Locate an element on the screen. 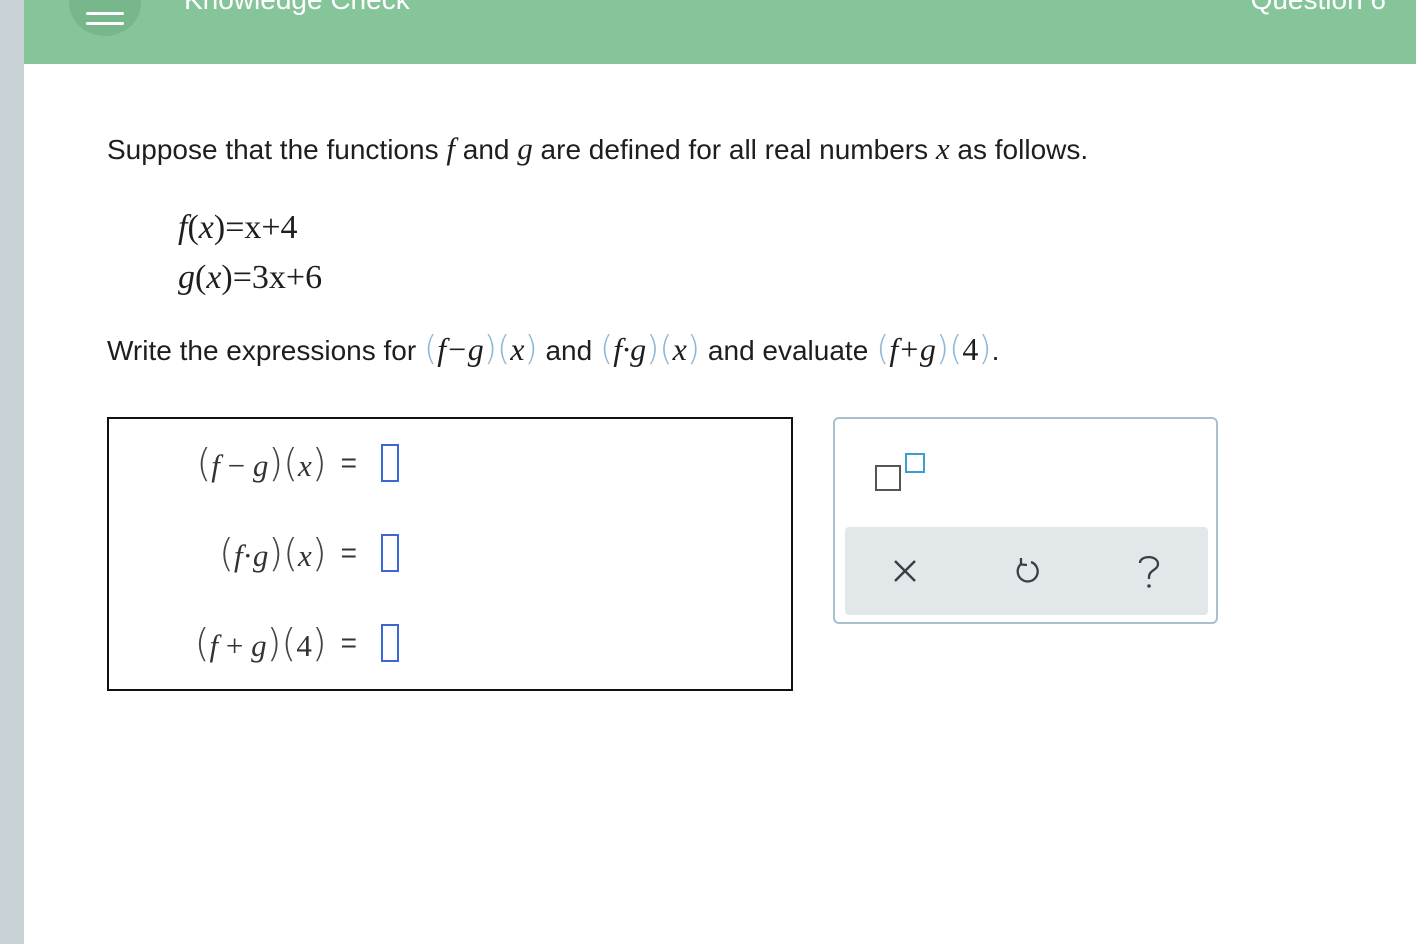 Image resolution: width=1416 pixels, height=944 pixels. answer-row-f-times-g: (f·g)(x) = is located at coordinates (309, 553).